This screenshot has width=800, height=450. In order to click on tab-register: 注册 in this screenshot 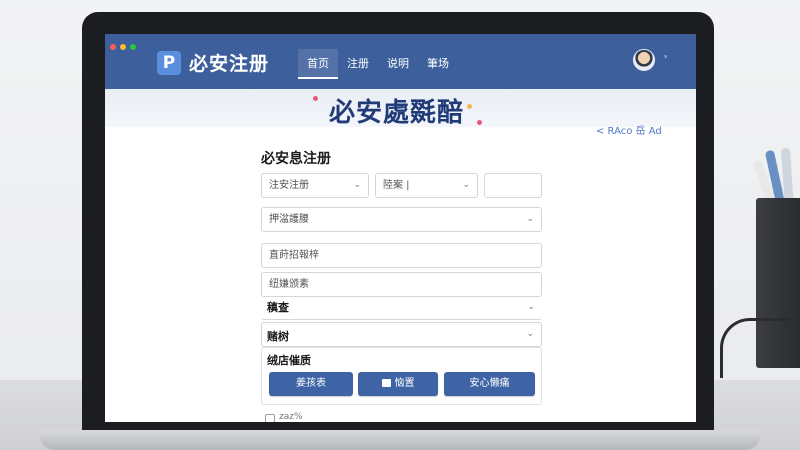, I will do `click(358, 64)`.